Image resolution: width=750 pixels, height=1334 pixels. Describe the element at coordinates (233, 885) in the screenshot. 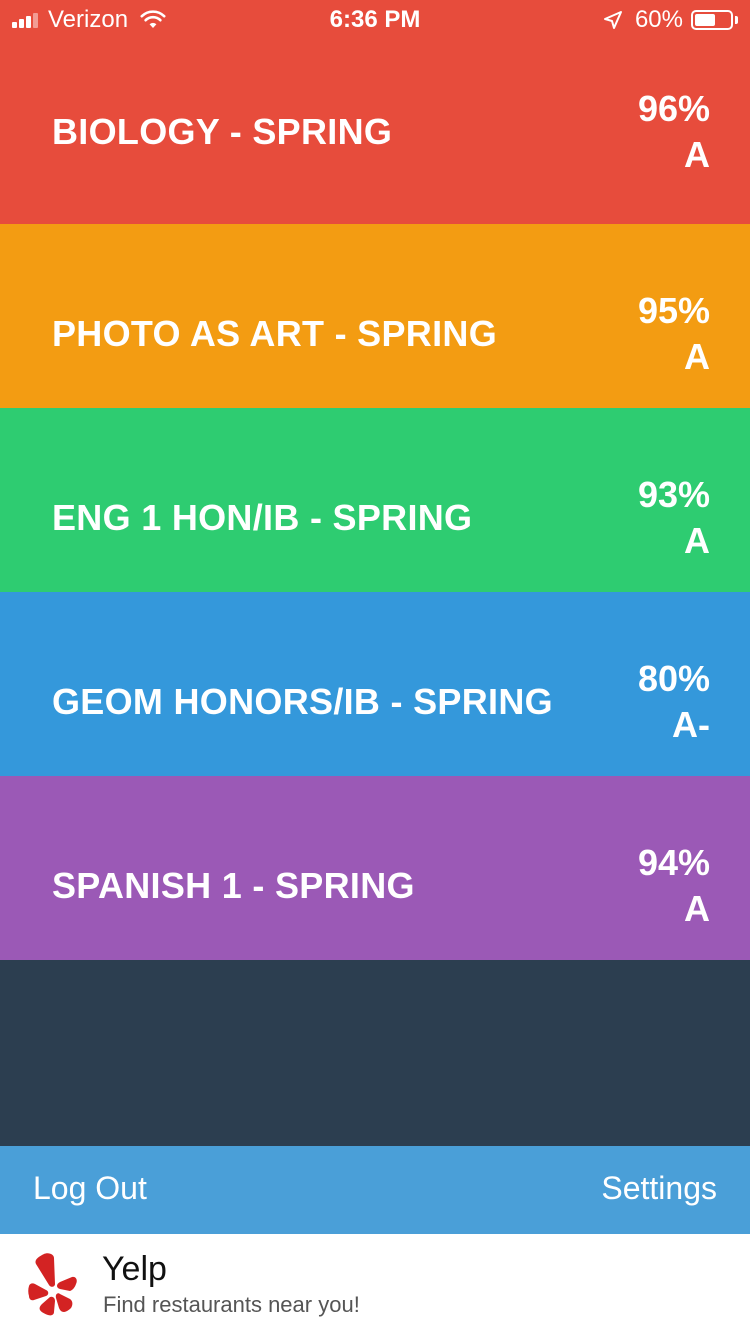

I see `course-name: SPANISH 1 - SPRING` at that location.